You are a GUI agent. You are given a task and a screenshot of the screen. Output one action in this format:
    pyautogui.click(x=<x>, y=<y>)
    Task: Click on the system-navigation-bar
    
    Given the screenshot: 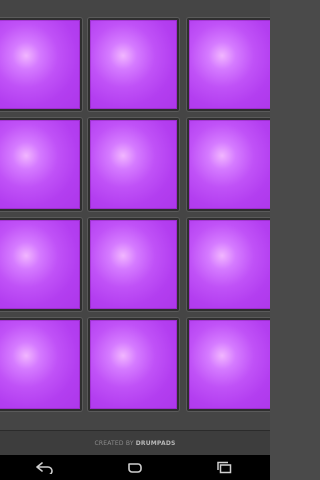 What is the action you would take?
    pyautogui.click(x=135, y=467)
    